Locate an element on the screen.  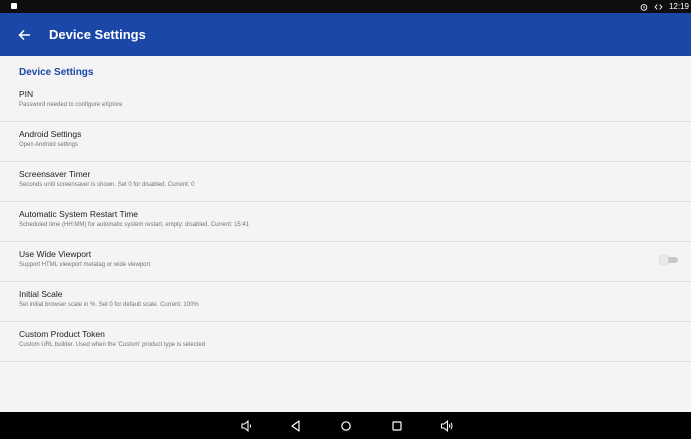
status-right-group: 12:19 is located at coordinates (664, 6).